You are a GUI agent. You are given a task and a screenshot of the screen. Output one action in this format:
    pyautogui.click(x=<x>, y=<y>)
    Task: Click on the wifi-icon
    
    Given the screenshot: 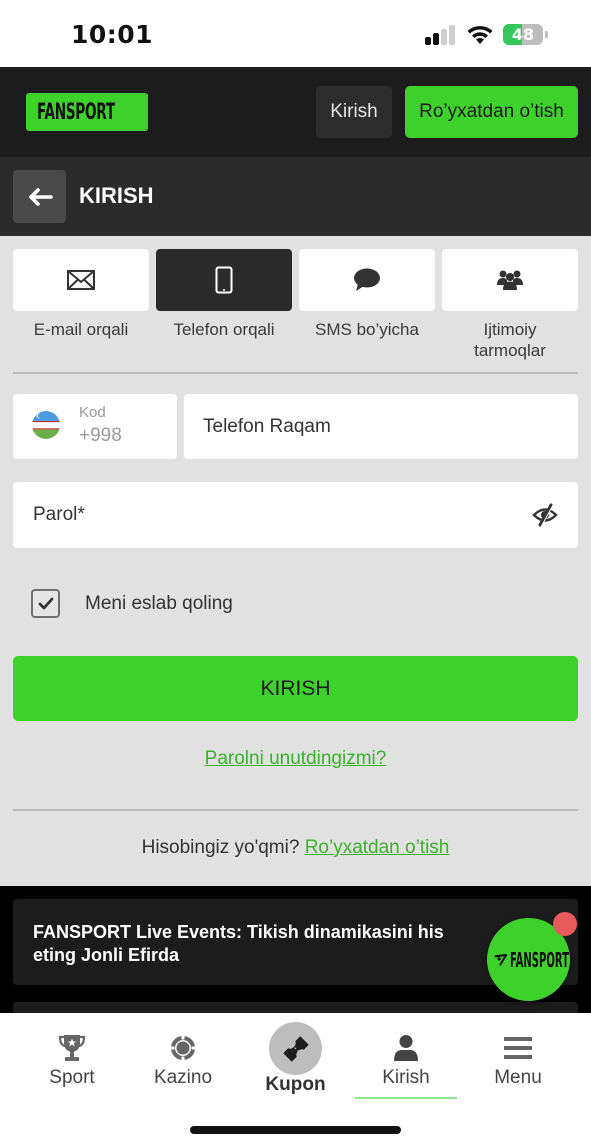 What is the action you would take?
    pyautogui.click(x=480, y=34)
    